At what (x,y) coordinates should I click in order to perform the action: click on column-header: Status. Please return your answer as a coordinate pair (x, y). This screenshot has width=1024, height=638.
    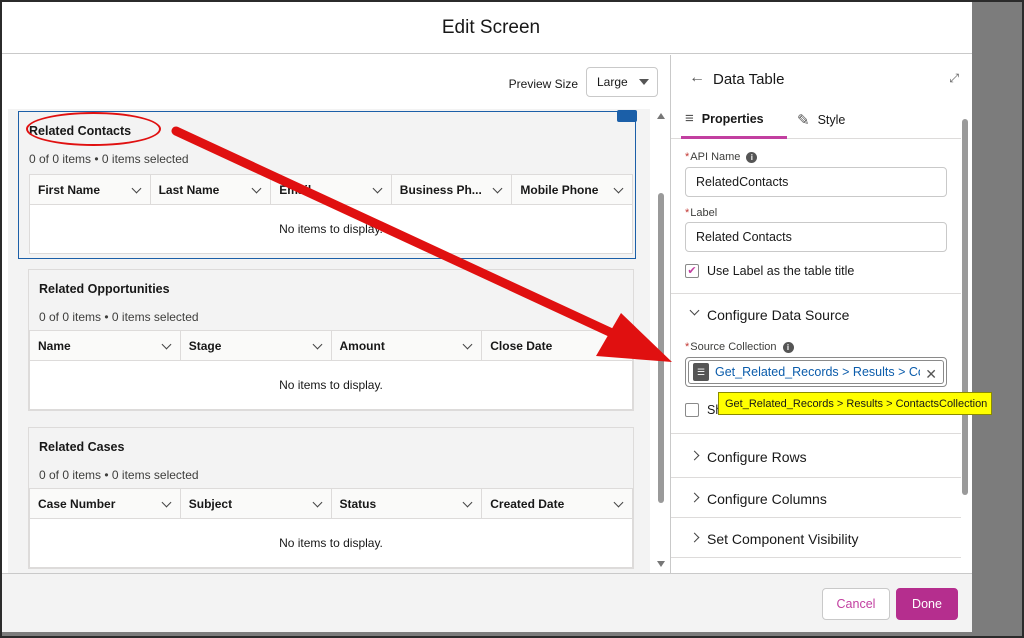
    Looking at the image, I should click on (407, 503).